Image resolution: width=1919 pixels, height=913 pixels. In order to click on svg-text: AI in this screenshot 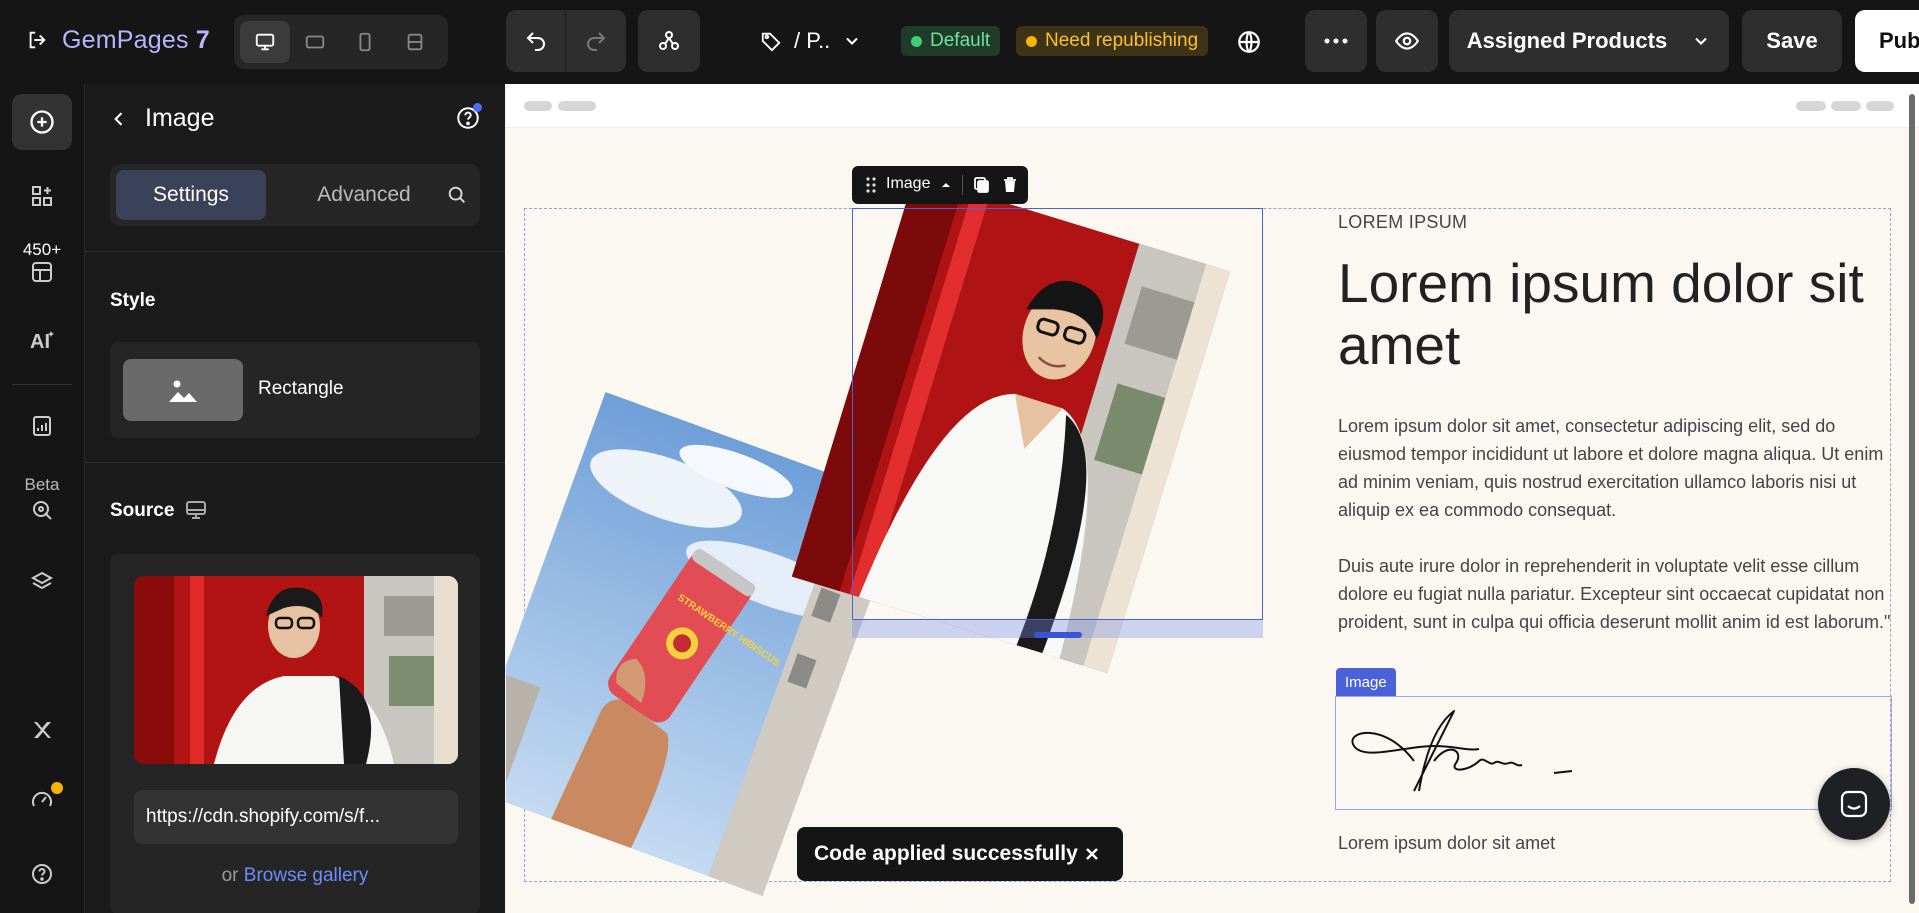, I will do `click(40, 341)`.